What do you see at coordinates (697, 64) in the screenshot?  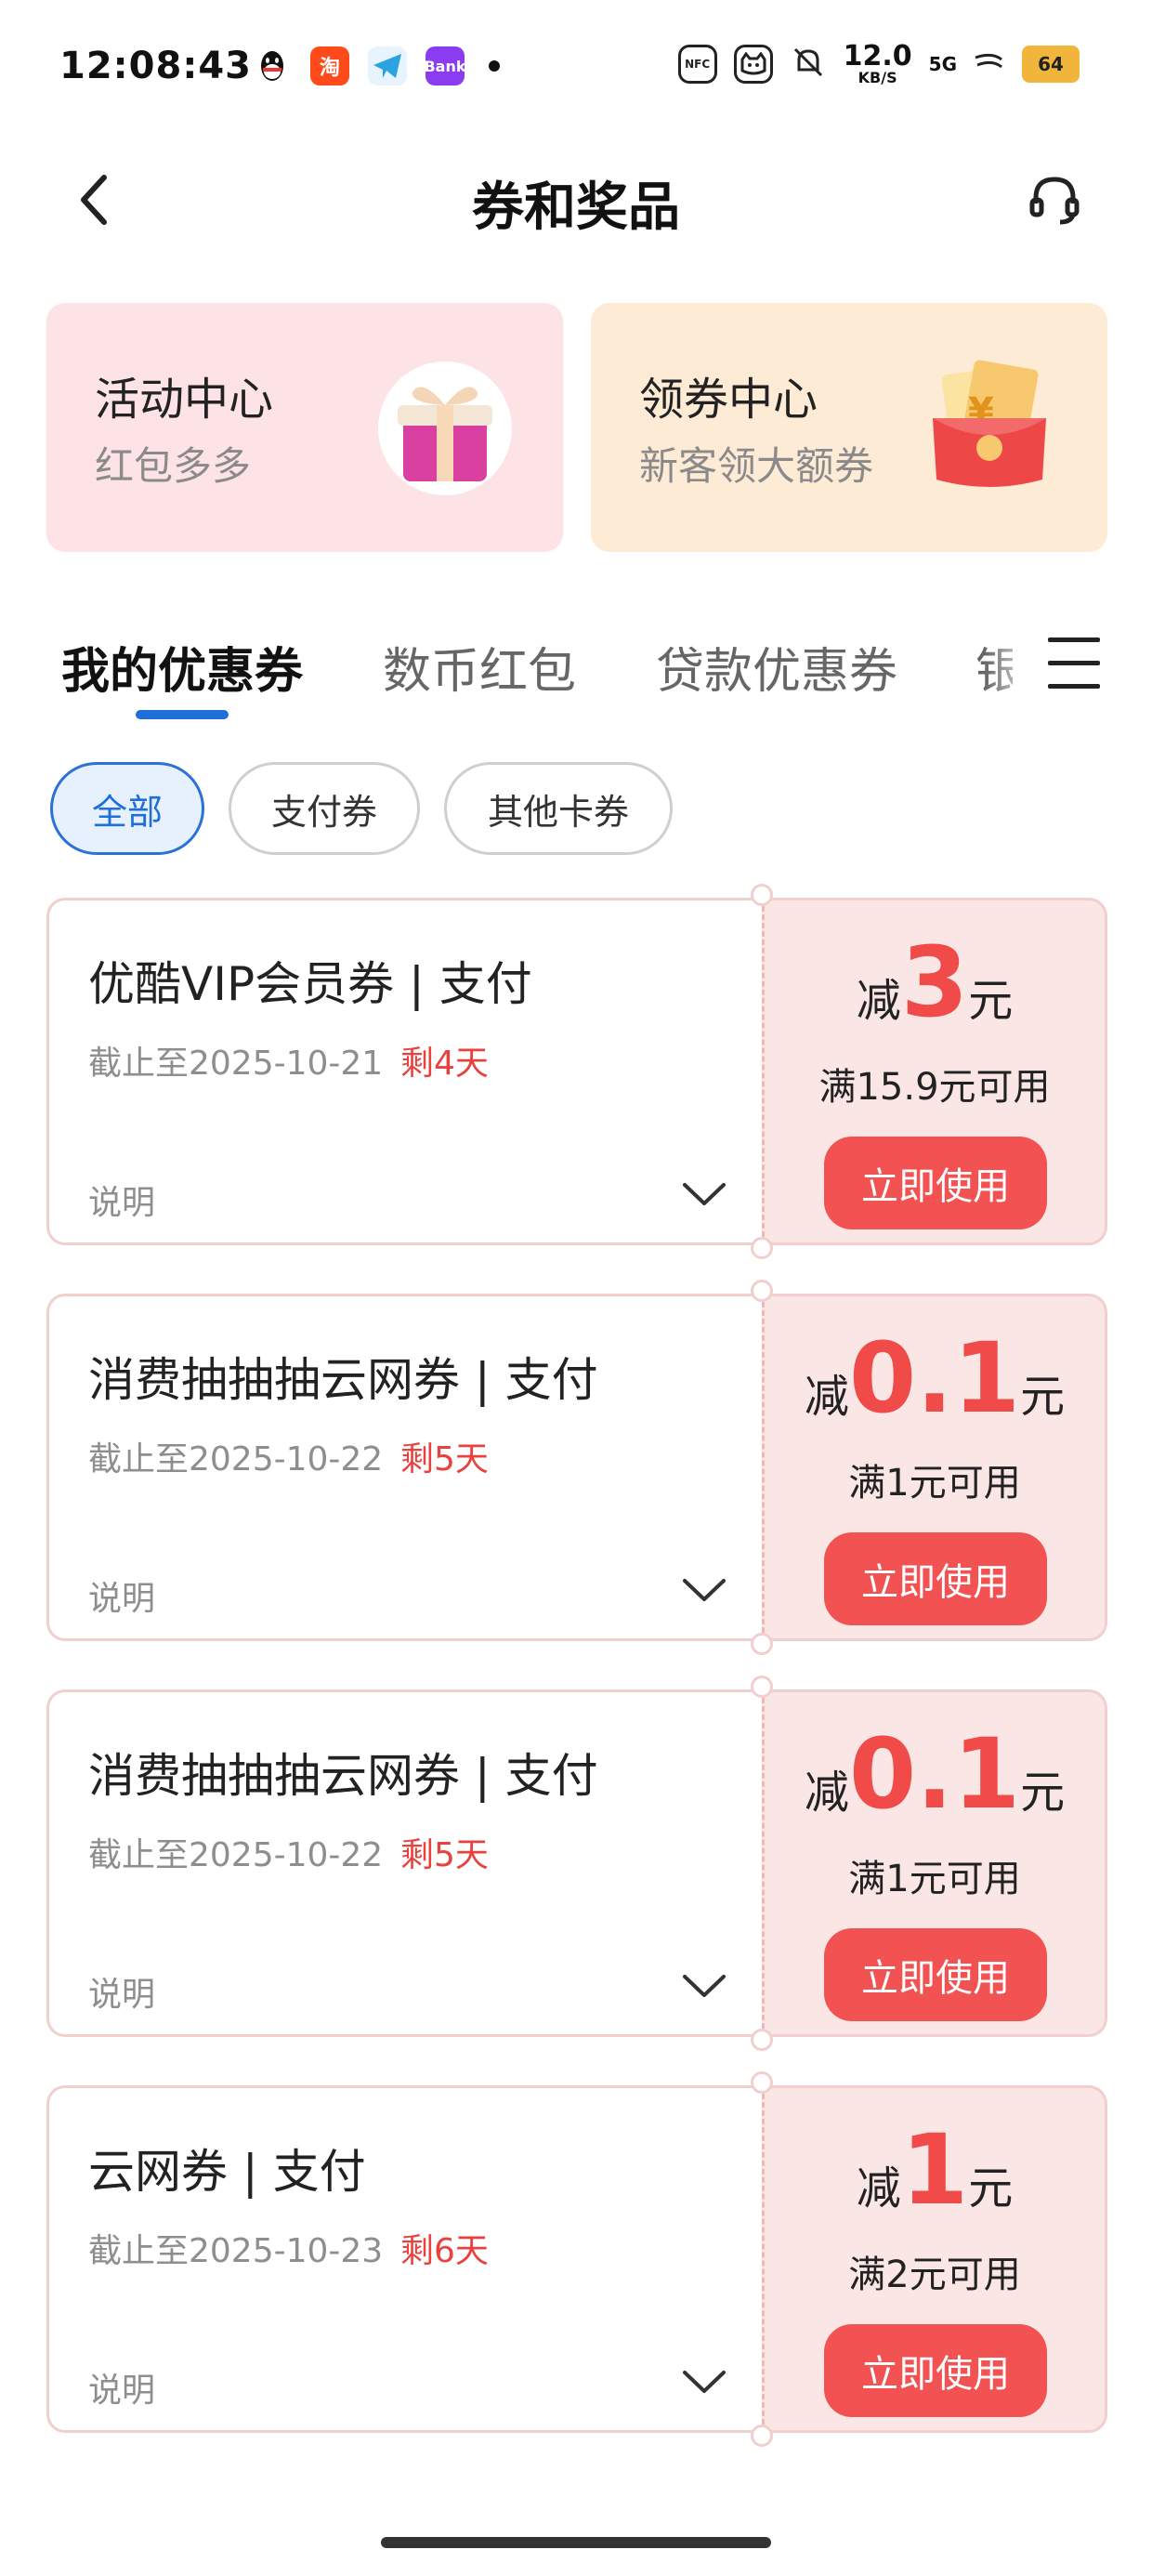 I see `nfc-icon: NFC` at bounding box center [697, 64].